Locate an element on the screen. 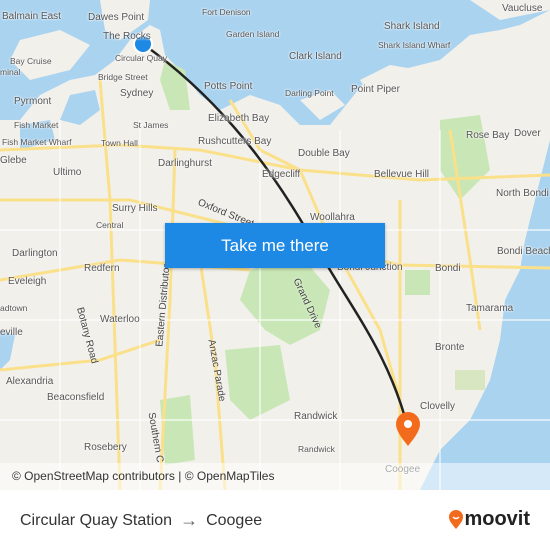 This screenshot has height=550, width=550. route-title: Circular Quay Station → Coogee is located at coordinates (141, 520).